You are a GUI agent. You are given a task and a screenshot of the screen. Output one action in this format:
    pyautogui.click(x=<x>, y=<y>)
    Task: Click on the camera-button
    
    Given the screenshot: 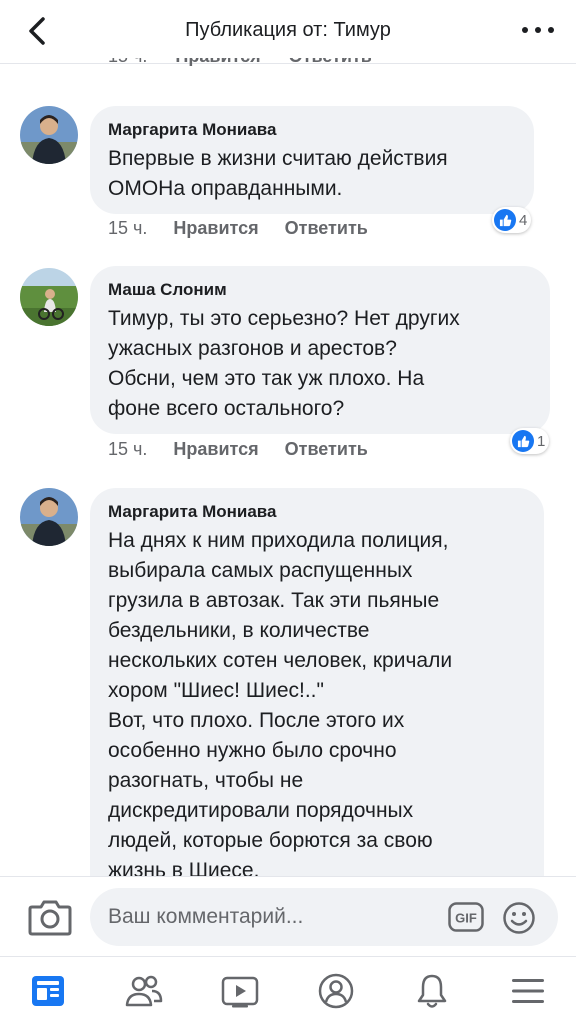 What is the action you would take?
    pyautogui.click(x=50, y=917)
    